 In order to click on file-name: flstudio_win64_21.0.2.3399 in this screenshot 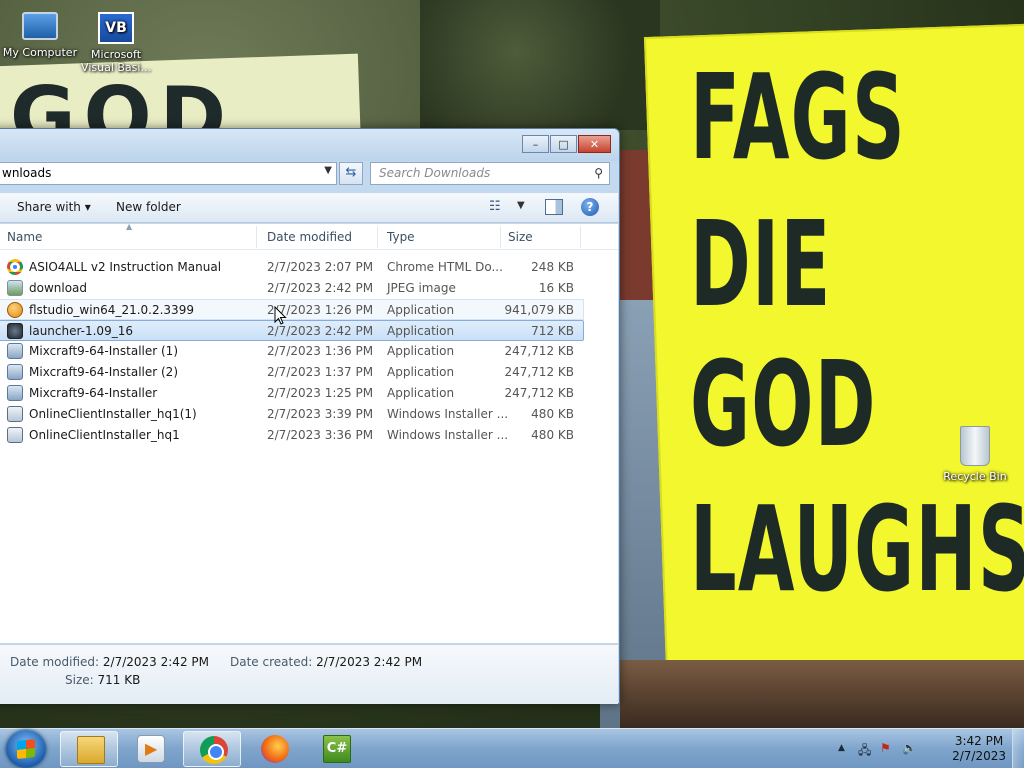, I will do `click(111, 310)`.